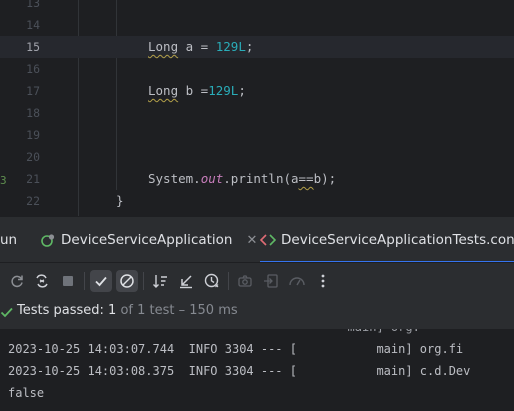 The height and width of the screenshot is (411, 514). Describe the element at coordinates (271, 281) in the screenshot. I see `import-icon` at that location.